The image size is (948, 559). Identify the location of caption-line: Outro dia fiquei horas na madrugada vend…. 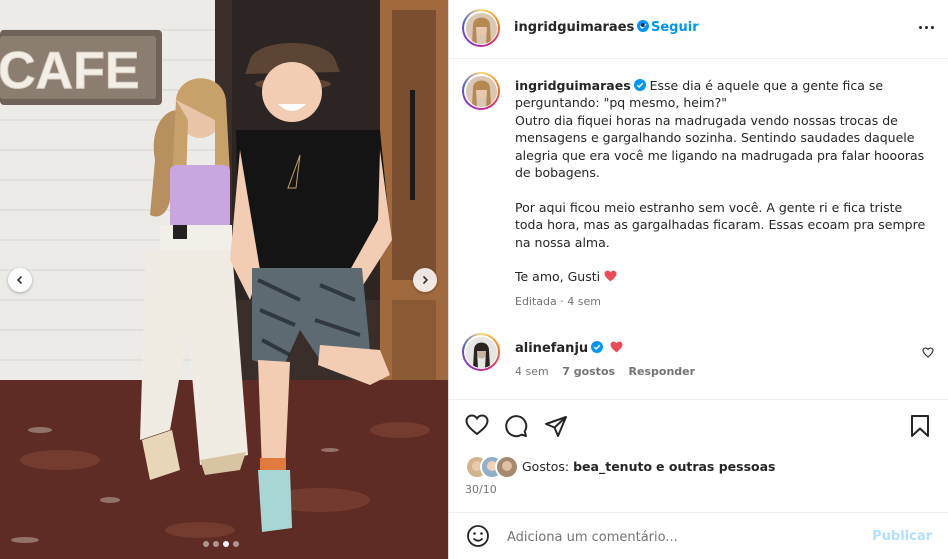
(706, 120).